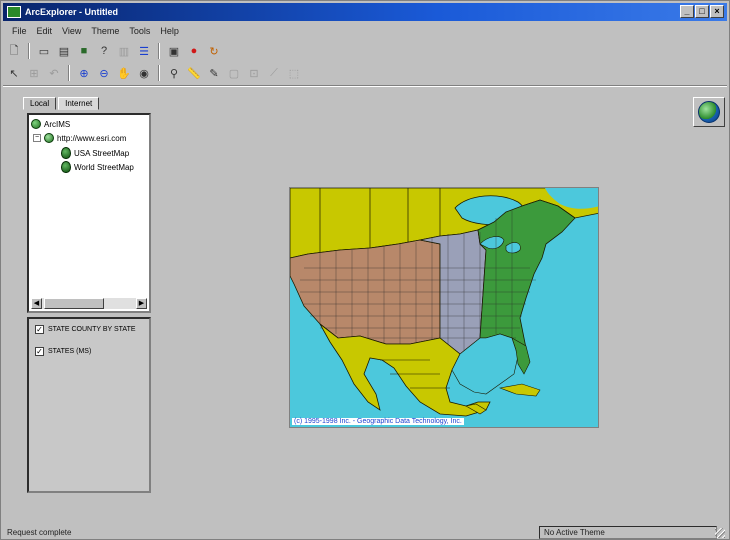  Describe the element at coordinates (124, 51) in the screenshot. I see `theme-icon: ▥` at that location.